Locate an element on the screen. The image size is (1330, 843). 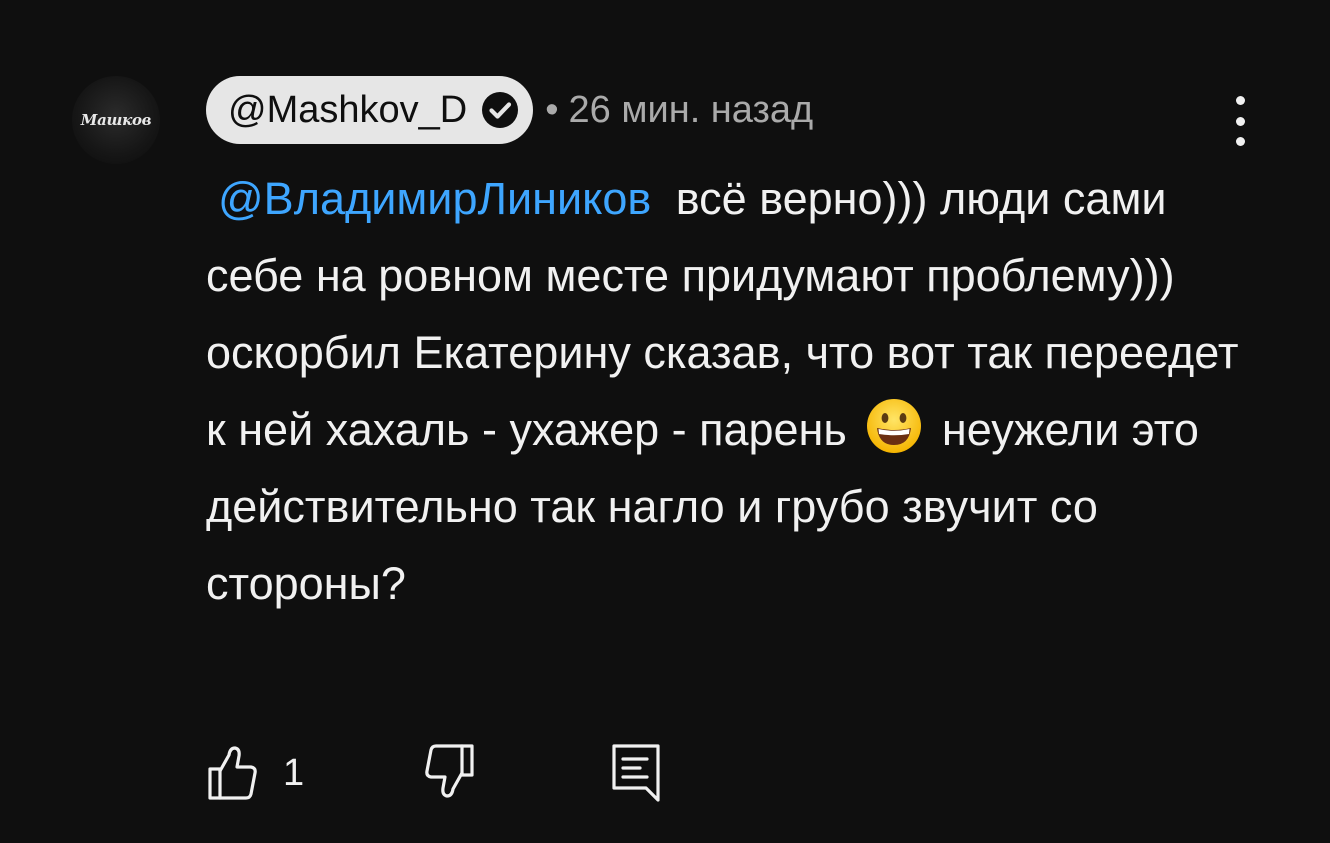
comment-meta: • 26 мин. назад is located at coordinates (679, 110).